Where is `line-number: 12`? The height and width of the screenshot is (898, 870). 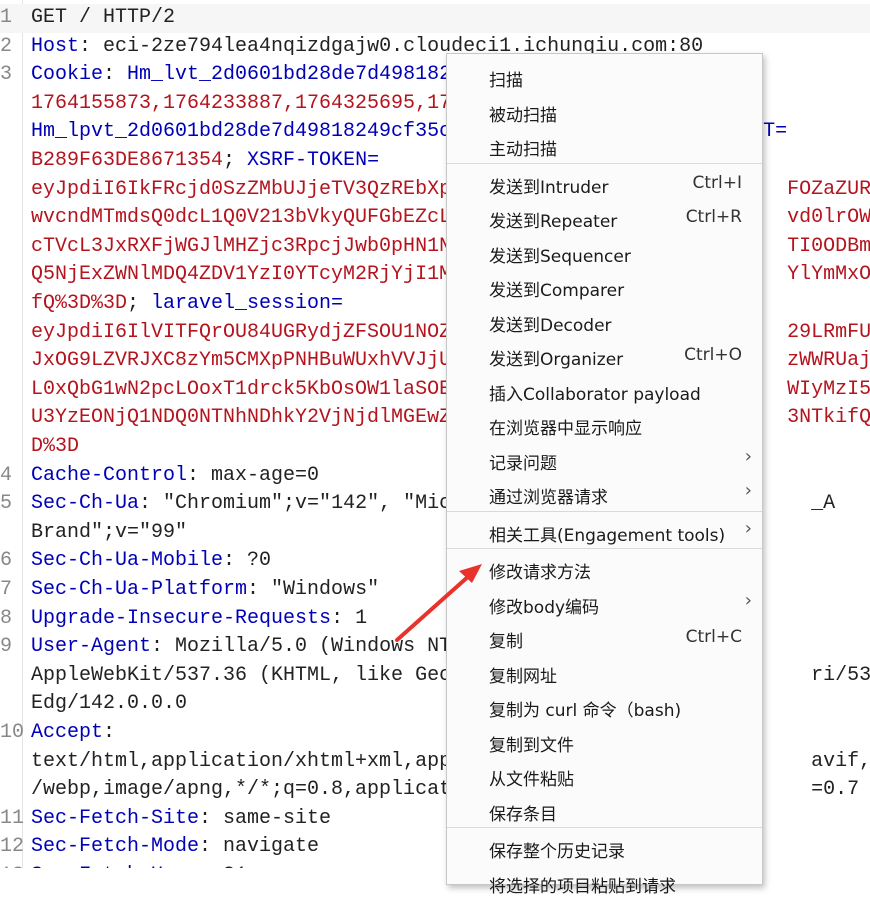
line-number: 12 is located at coordinates (12, 847).